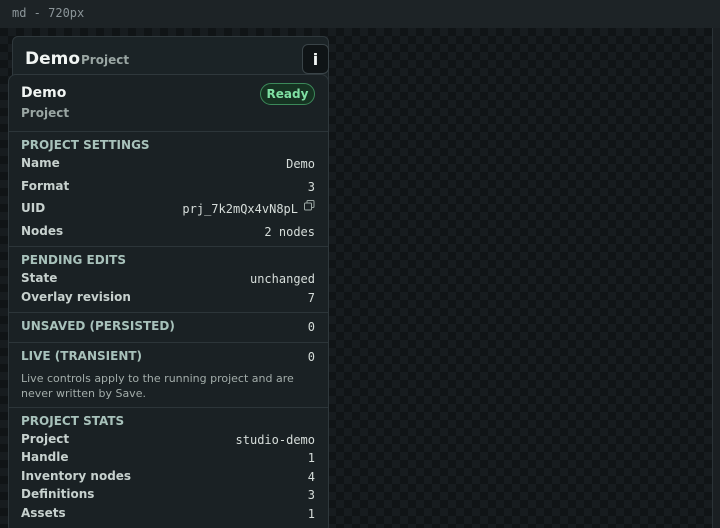  What do you see at coordinates (98, 326) in the screenshot?
I see `section-unsaved: UNSAVED (PERSISTED)` at bounding box center [98, 326].